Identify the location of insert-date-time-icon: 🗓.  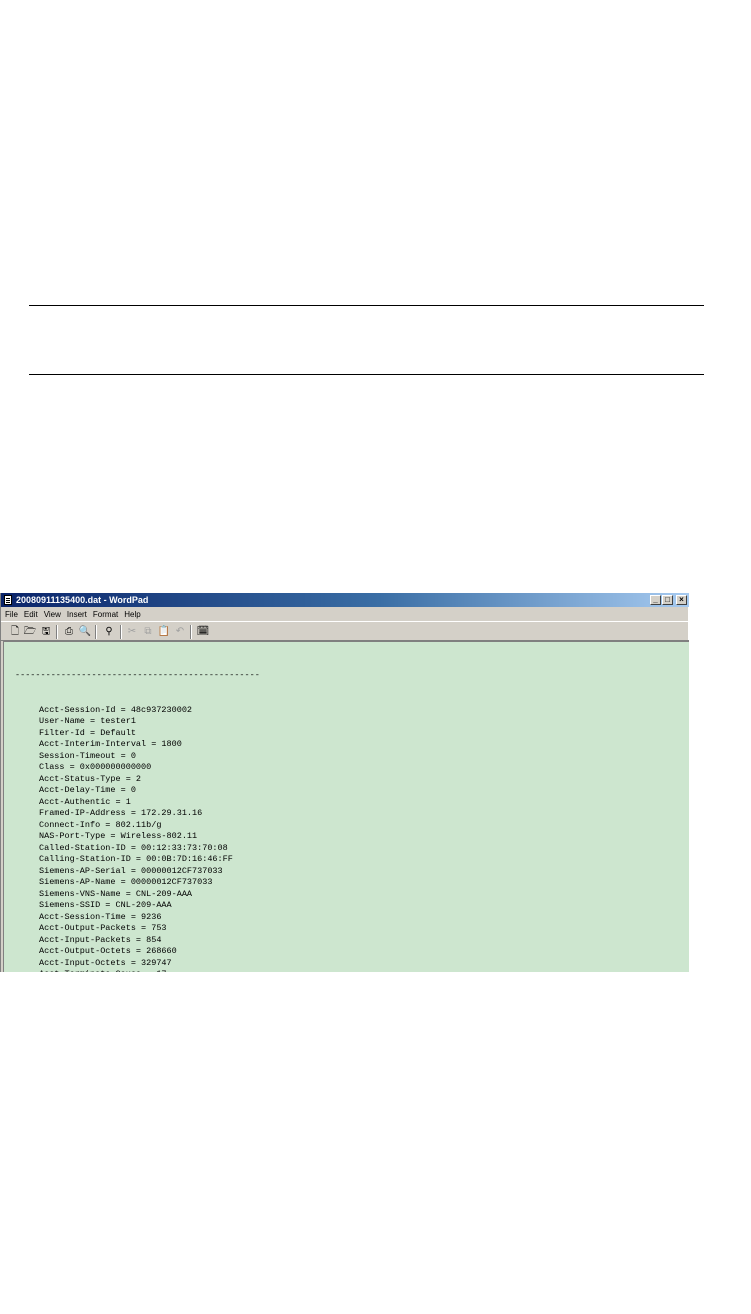
(203, 631).